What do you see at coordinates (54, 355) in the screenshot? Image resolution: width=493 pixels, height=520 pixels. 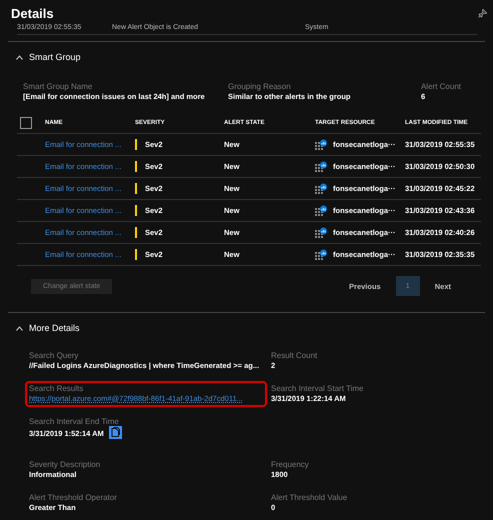 I see `field-label: Search Query` at bounding box center [54, 355].